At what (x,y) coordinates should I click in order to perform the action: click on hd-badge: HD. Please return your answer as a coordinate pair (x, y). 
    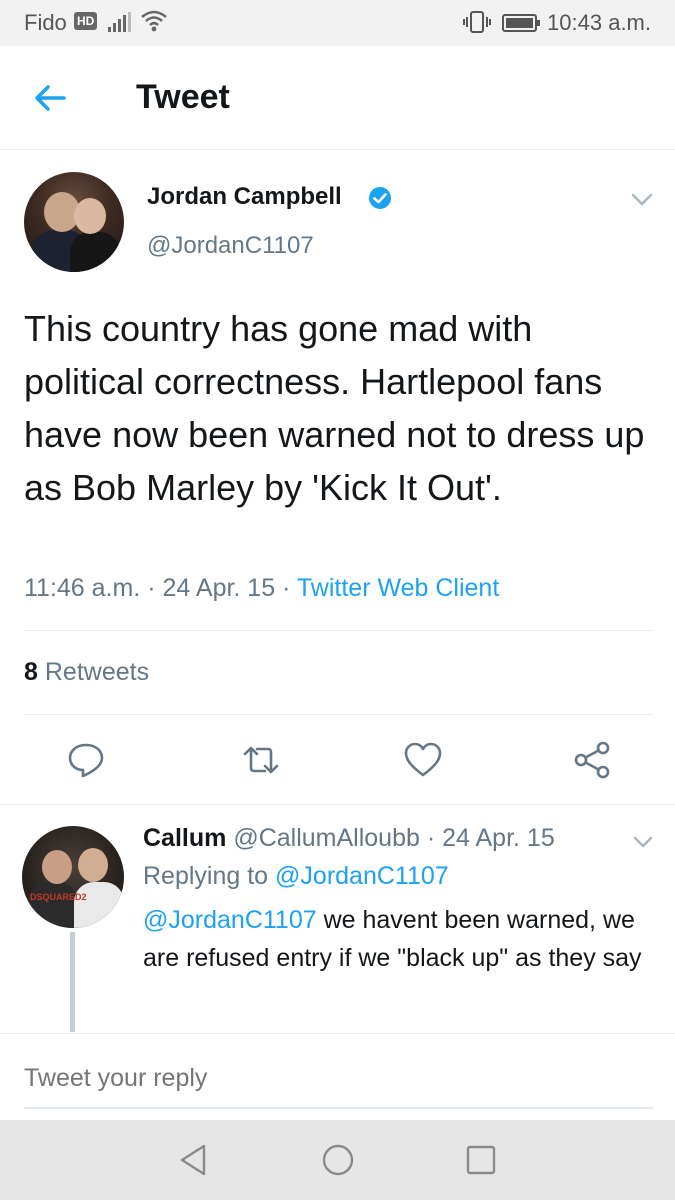
    Looking at the image, I should click on (86, 21).